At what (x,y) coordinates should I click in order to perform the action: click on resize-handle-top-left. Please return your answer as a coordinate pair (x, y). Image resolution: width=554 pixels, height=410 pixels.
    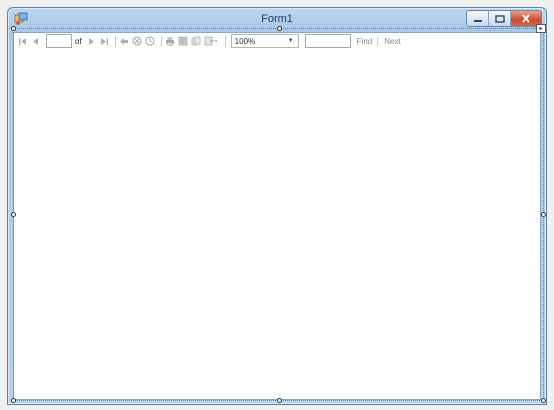
    Looking at the image, I should click on (13, 28).